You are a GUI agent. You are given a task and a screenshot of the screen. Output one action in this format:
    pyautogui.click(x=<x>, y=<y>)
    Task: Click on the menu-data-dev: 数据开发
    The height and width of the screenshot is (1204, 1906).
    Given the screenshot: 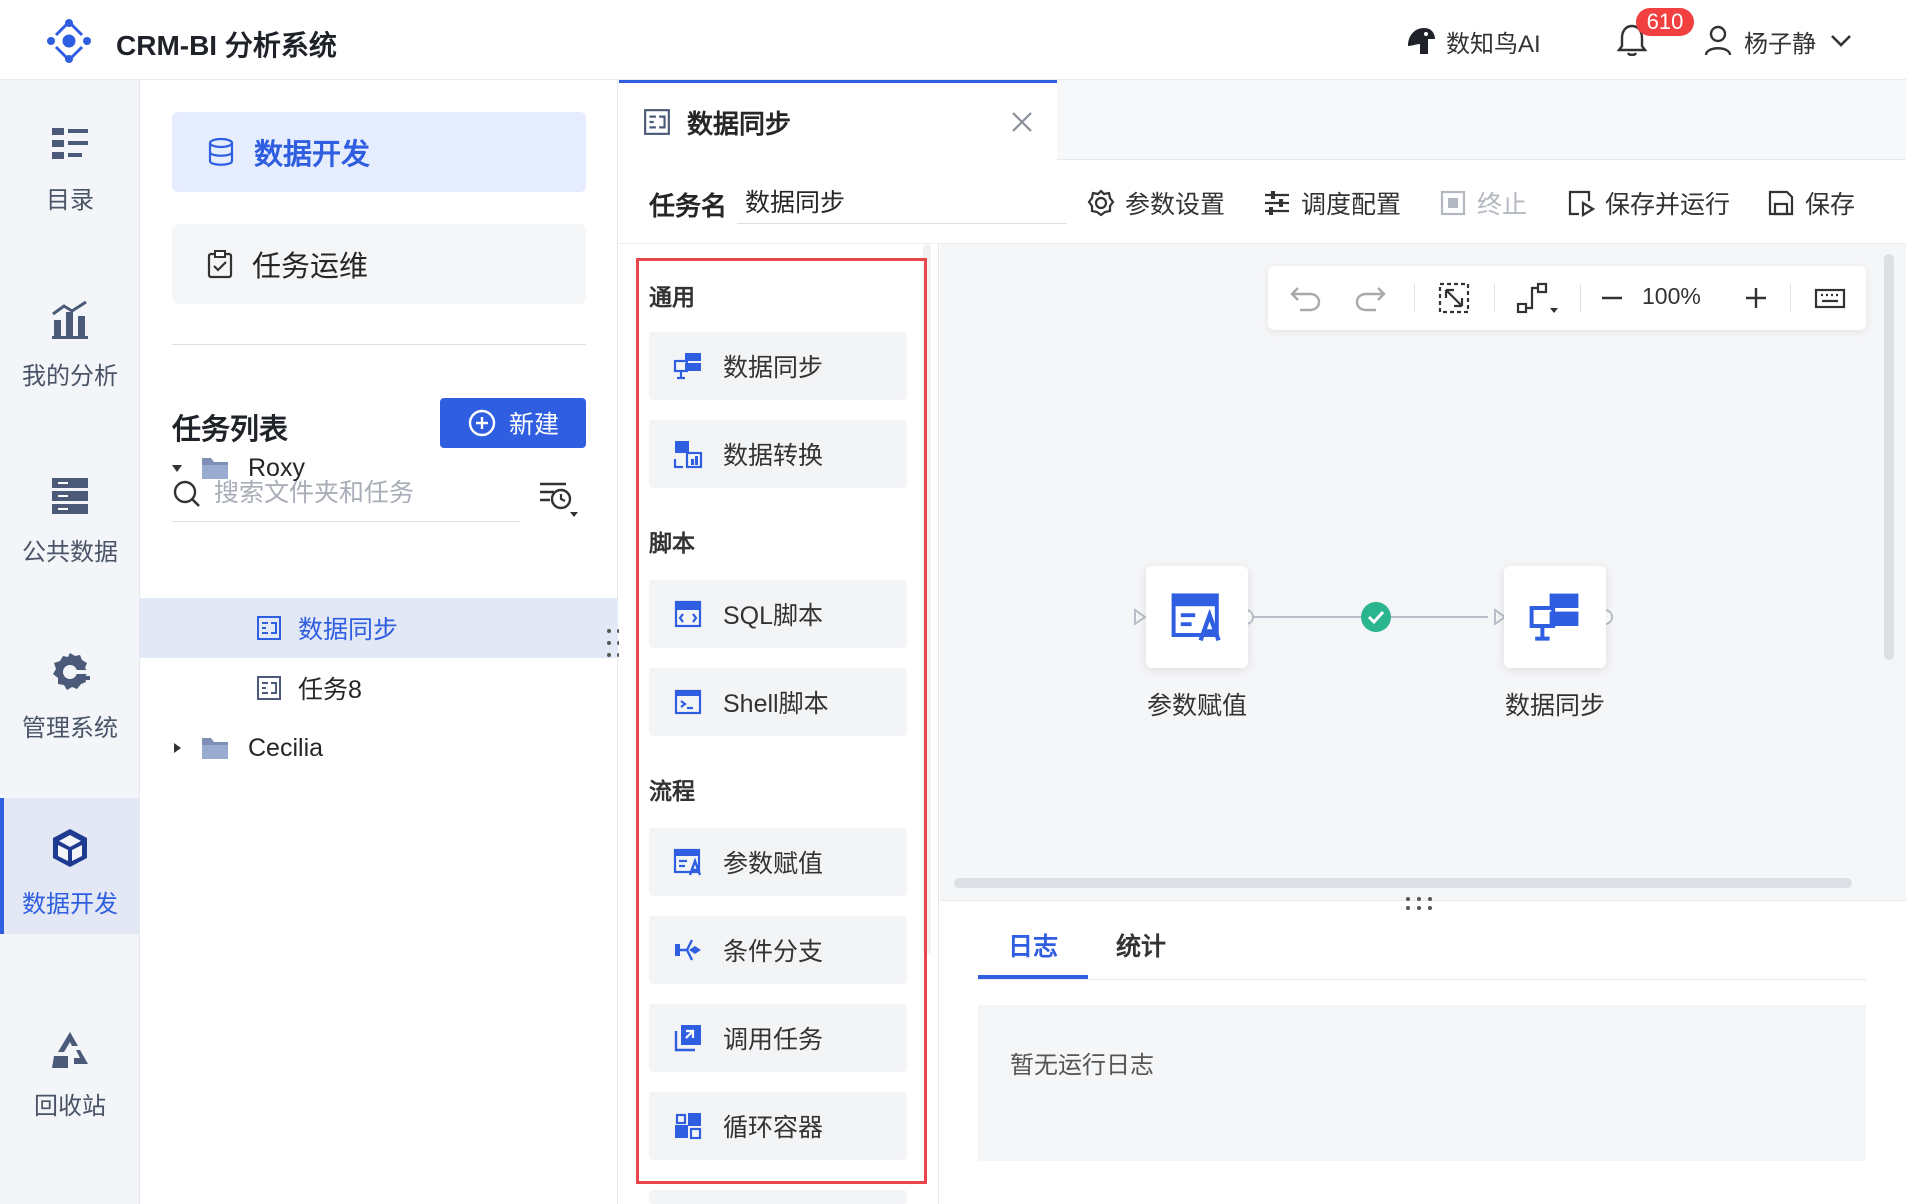 What is the action you would take?
    pyautogui.click(x=379, y=152)
    